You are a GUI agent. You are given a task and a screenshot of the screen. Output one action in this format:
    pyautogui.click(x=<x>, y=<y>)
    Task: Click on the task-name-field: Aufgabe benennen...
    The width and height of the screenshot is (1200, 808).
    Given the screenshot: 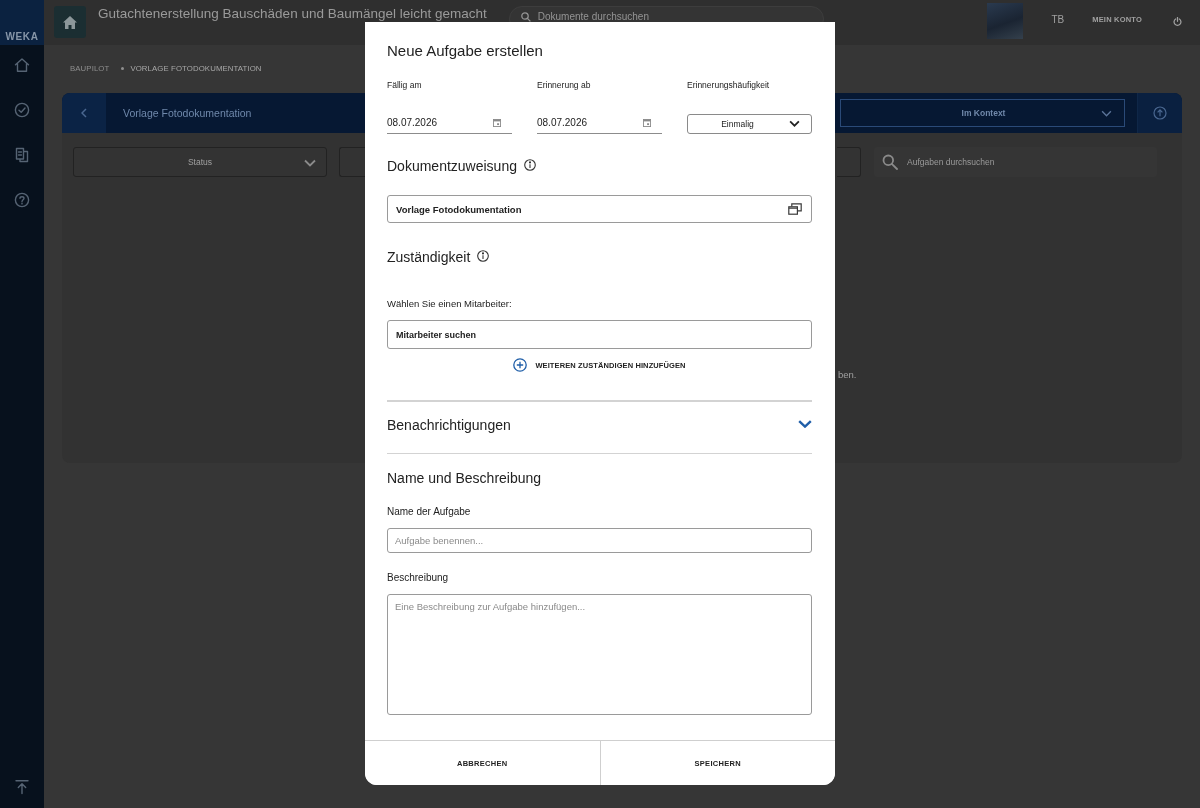 What is the action you would take?
    pyautogui.click(x=599, y=540)
    